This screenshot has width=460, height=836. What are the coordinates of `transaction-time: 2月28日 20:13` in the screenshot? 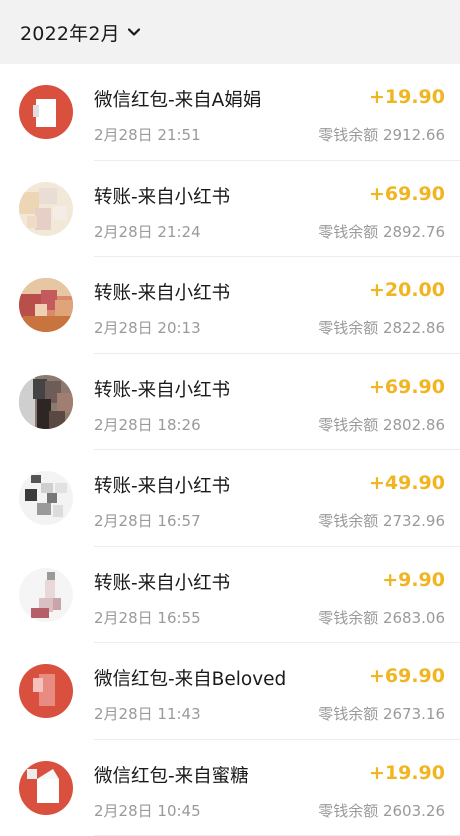 It's located at (147, 327).